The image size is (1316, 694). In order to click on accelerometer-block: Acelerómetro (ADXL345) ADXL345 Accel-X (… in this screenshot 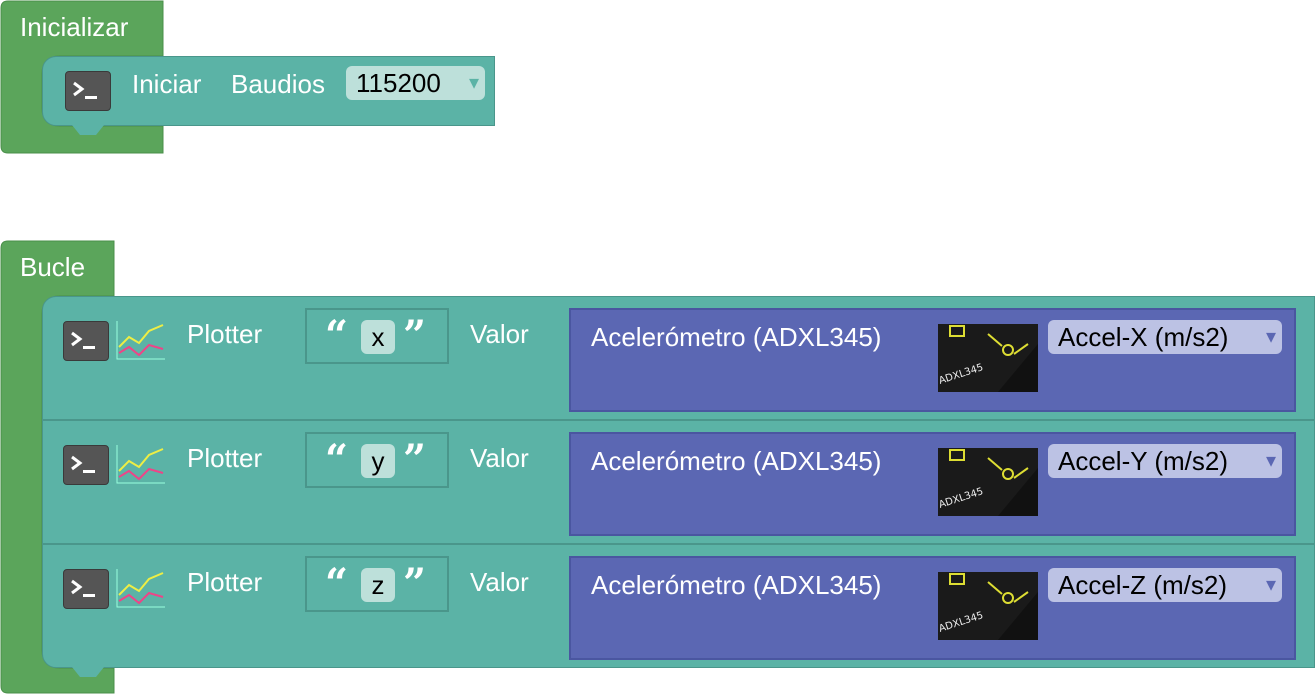, I will do `click(932, 360)`.